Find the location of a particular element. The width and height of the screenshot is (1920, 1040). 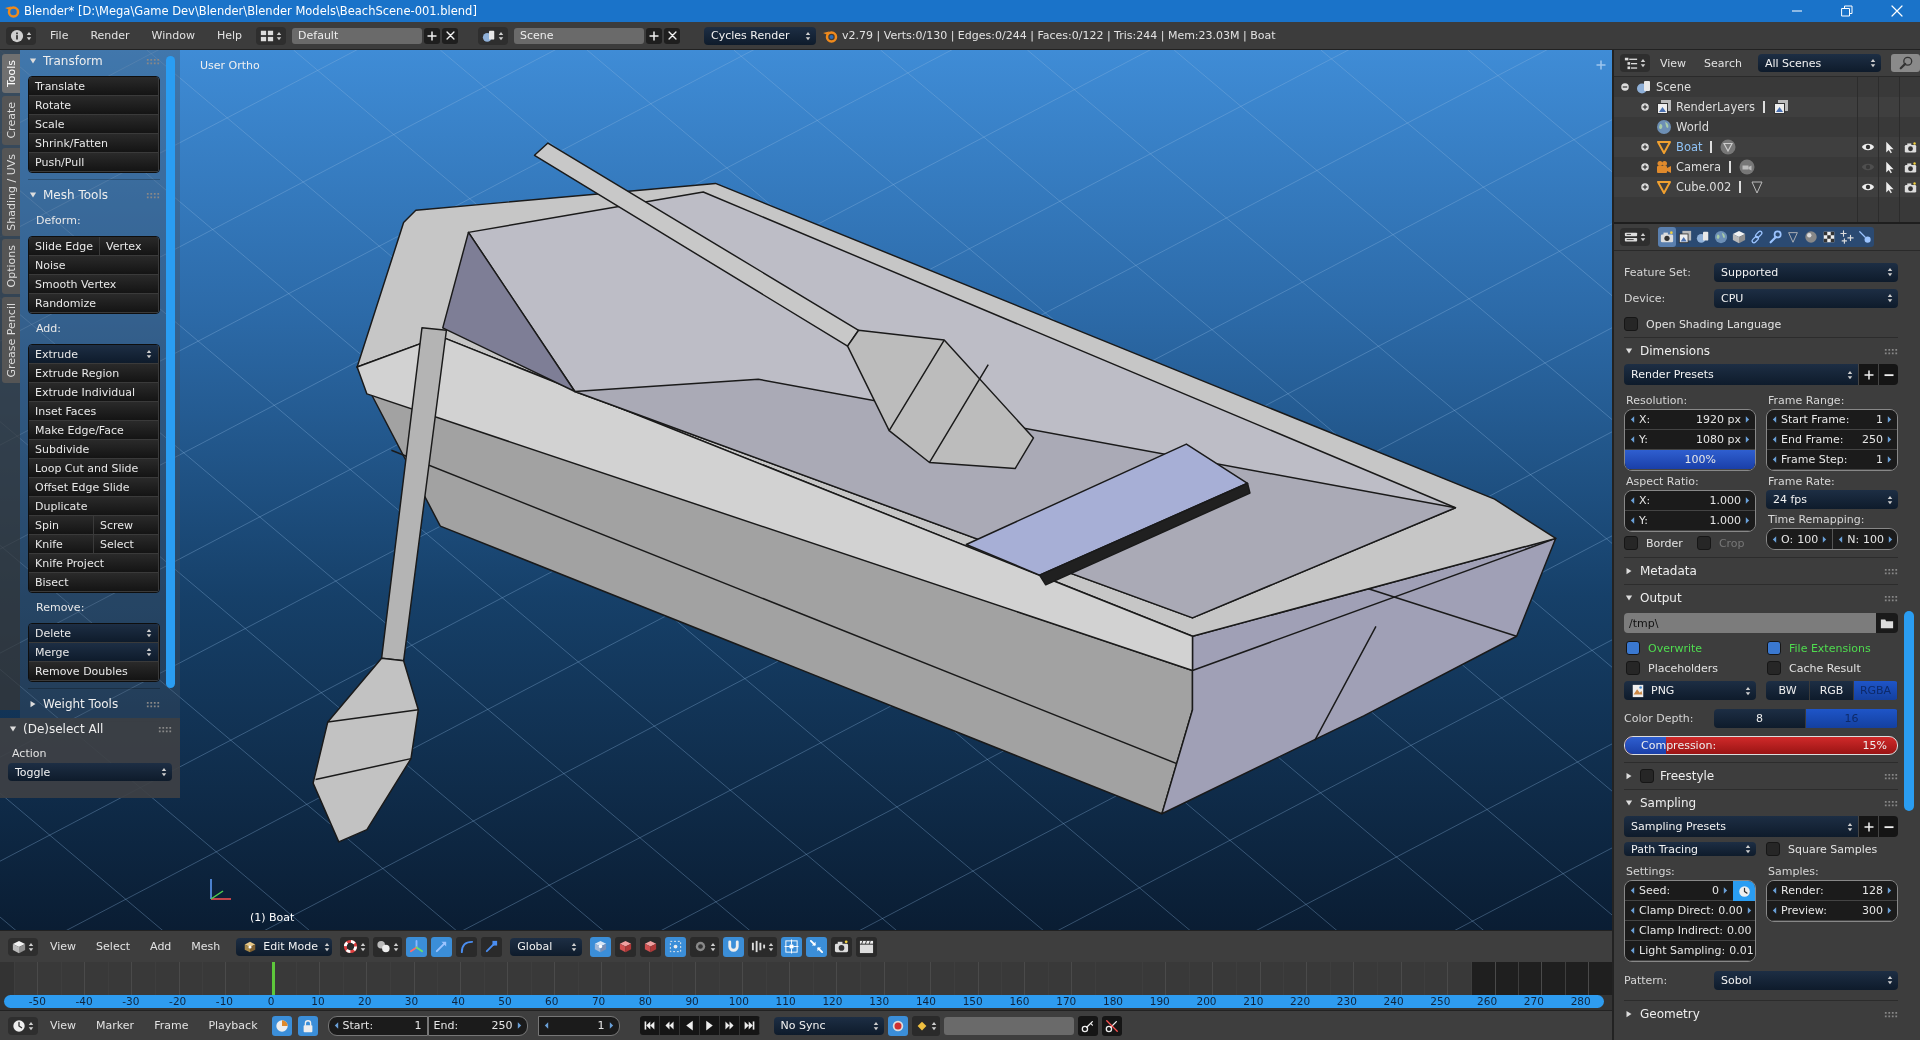

search-button is located at coordinates (1905, 63).